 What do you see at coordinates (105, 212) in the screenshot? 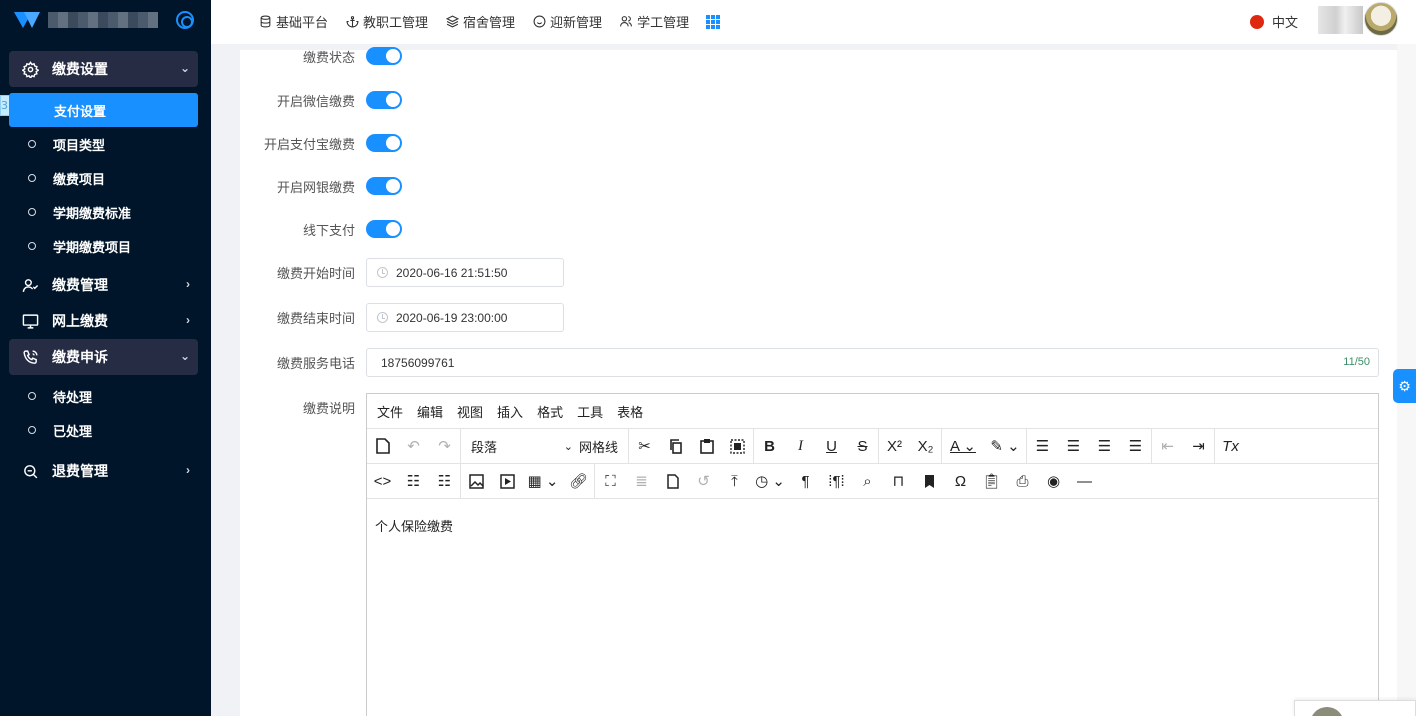
I see `menu-item-term-standard: 学期缴费标准` at bounding box center [105, 212].